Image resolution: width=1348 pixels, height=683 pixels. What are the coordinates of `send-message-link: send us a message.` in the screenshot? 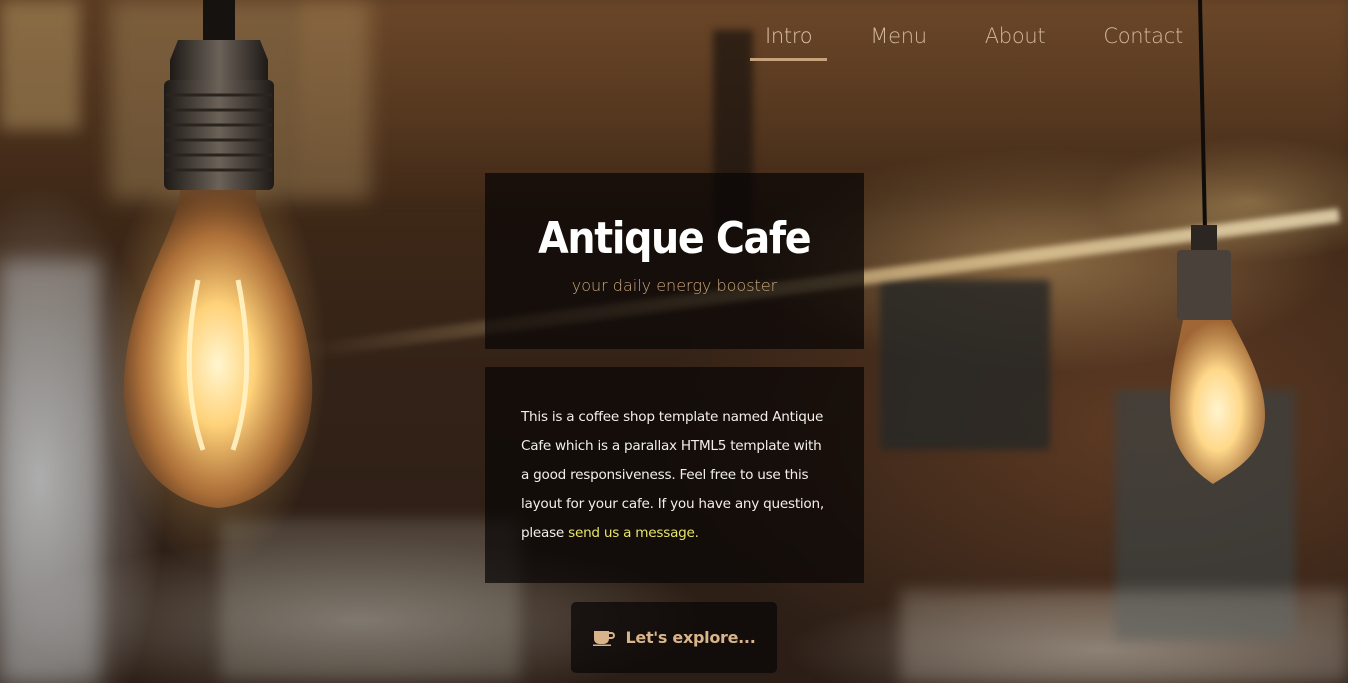 It's located at (633, 533).